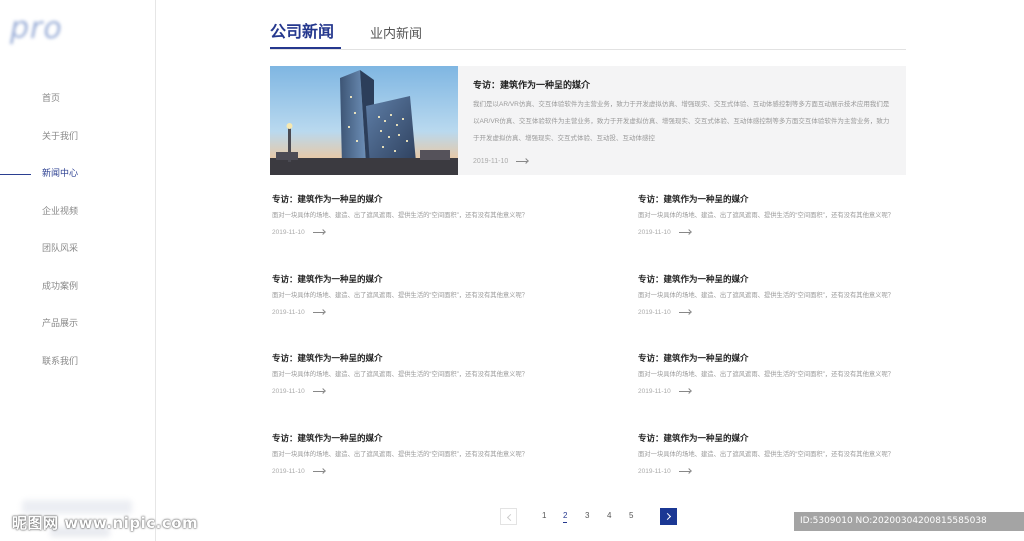 The width and height of the screenshot is (1024, 541). I want to click on featured-title: 专访：建筑作为一种呈的媒介, so click(683, 85).